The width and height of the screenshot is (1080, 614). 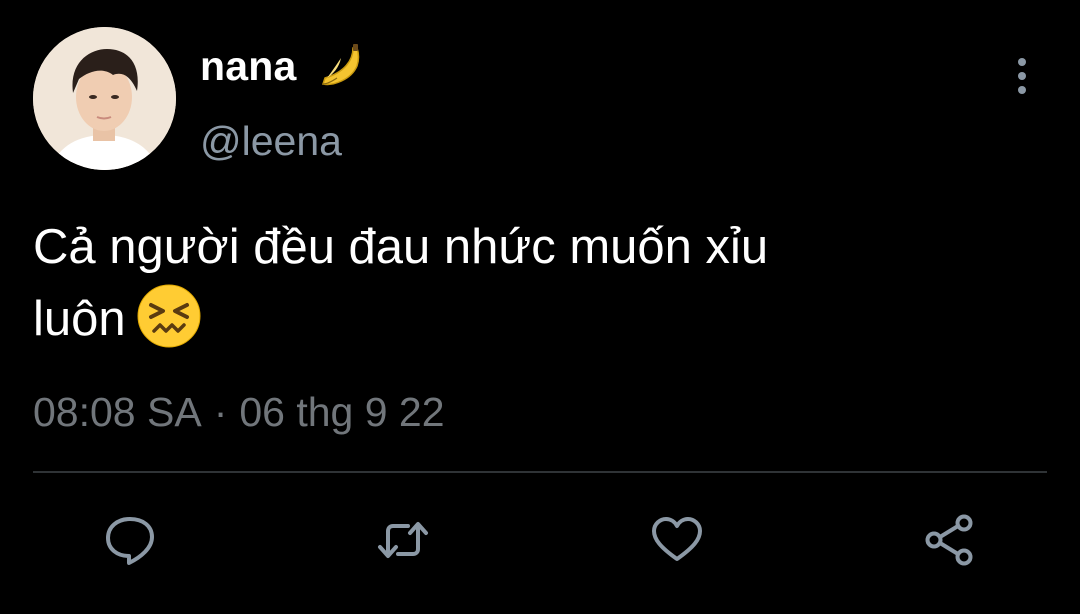 I want to click on tweet-date: 06 thg 9 22, so click(x=342, y=412).